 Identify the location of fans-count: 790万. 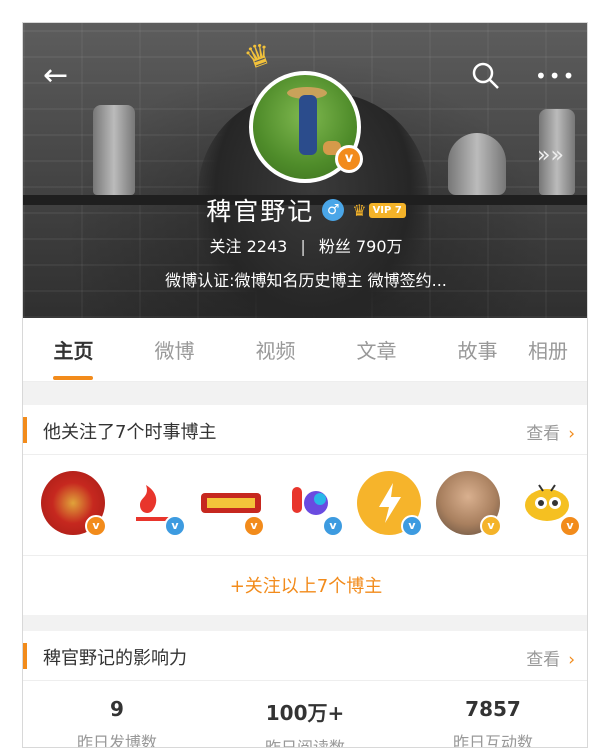
(379, 246).